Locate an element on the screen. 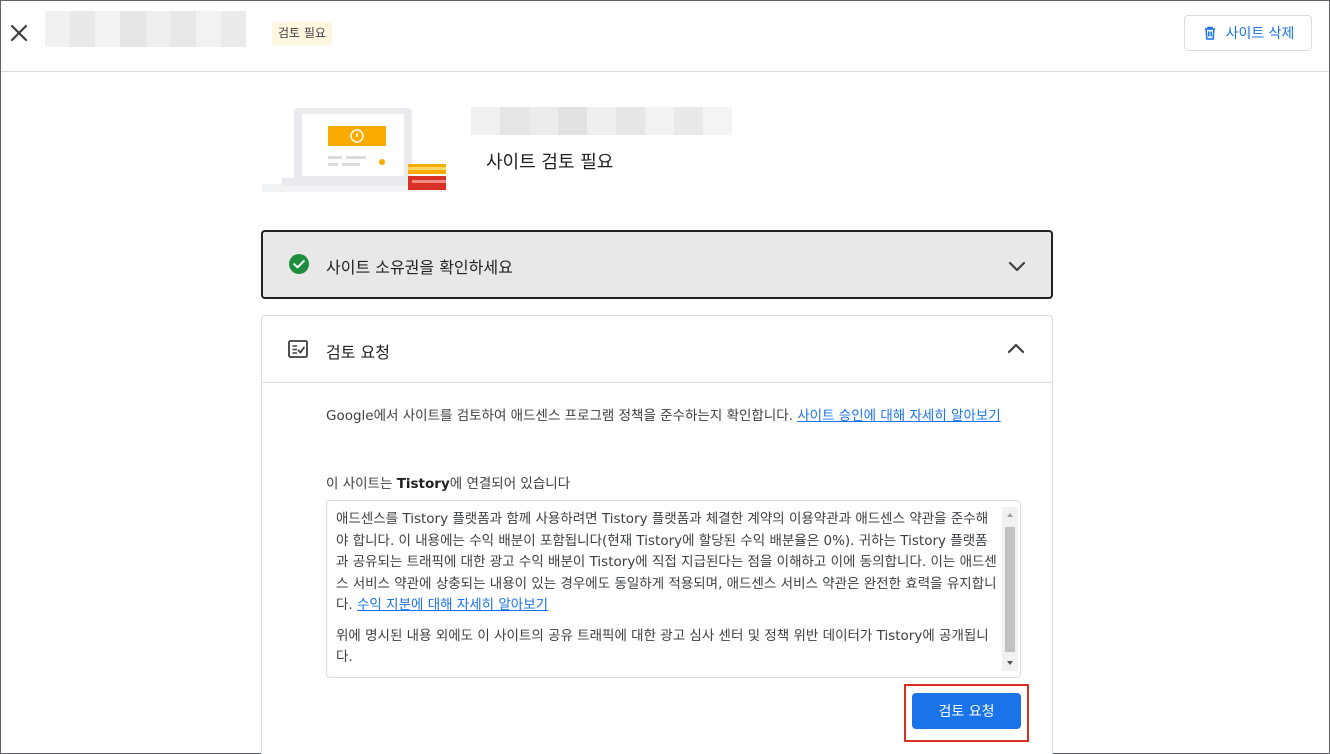 The width and height of the screenshot is (1330, 754). scrollbar-thumb is located at coordinates (1010, 589).